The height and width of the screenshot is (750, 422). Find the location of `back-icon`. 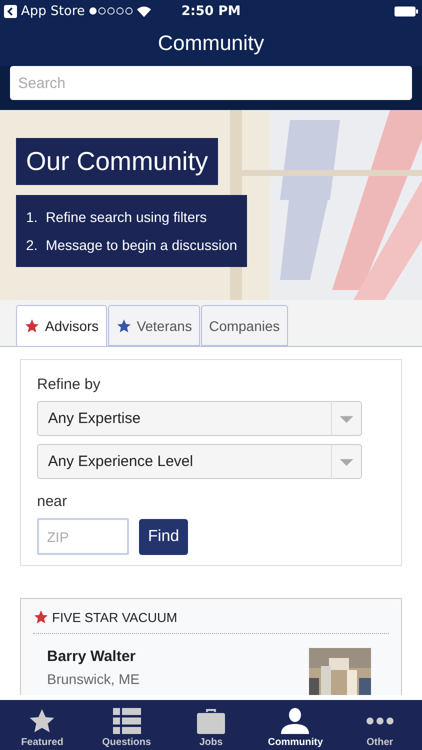

back-icon is located at coordinates (10, 11).